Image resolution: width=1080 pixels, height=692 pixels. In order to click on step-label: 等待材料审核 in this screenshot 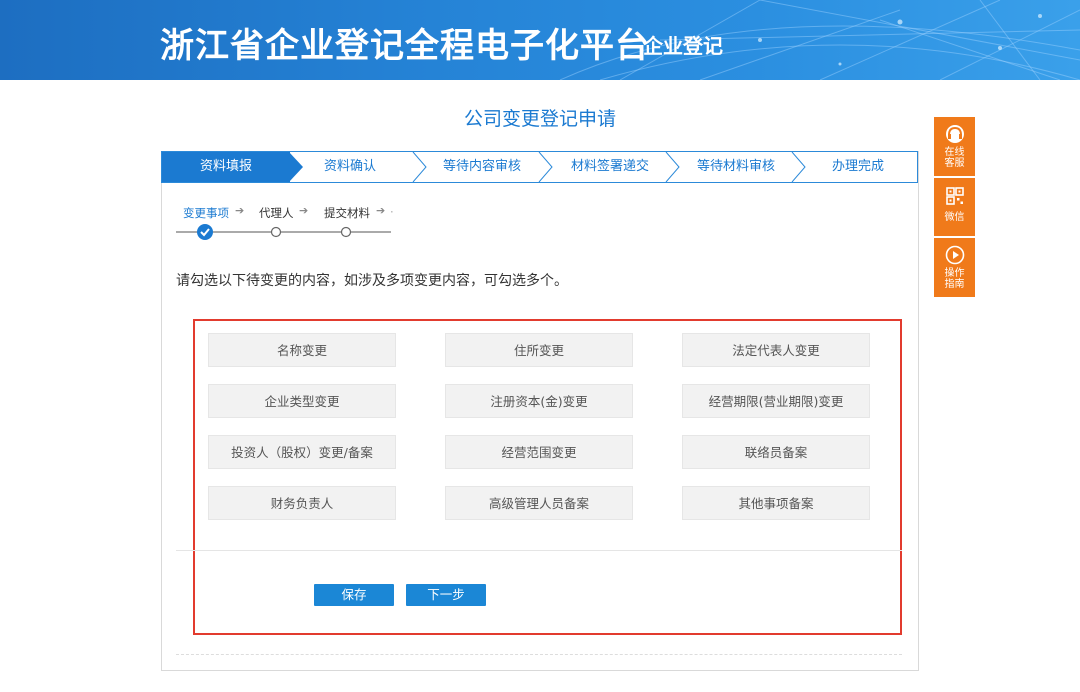, I will do `click(735, 166)`.